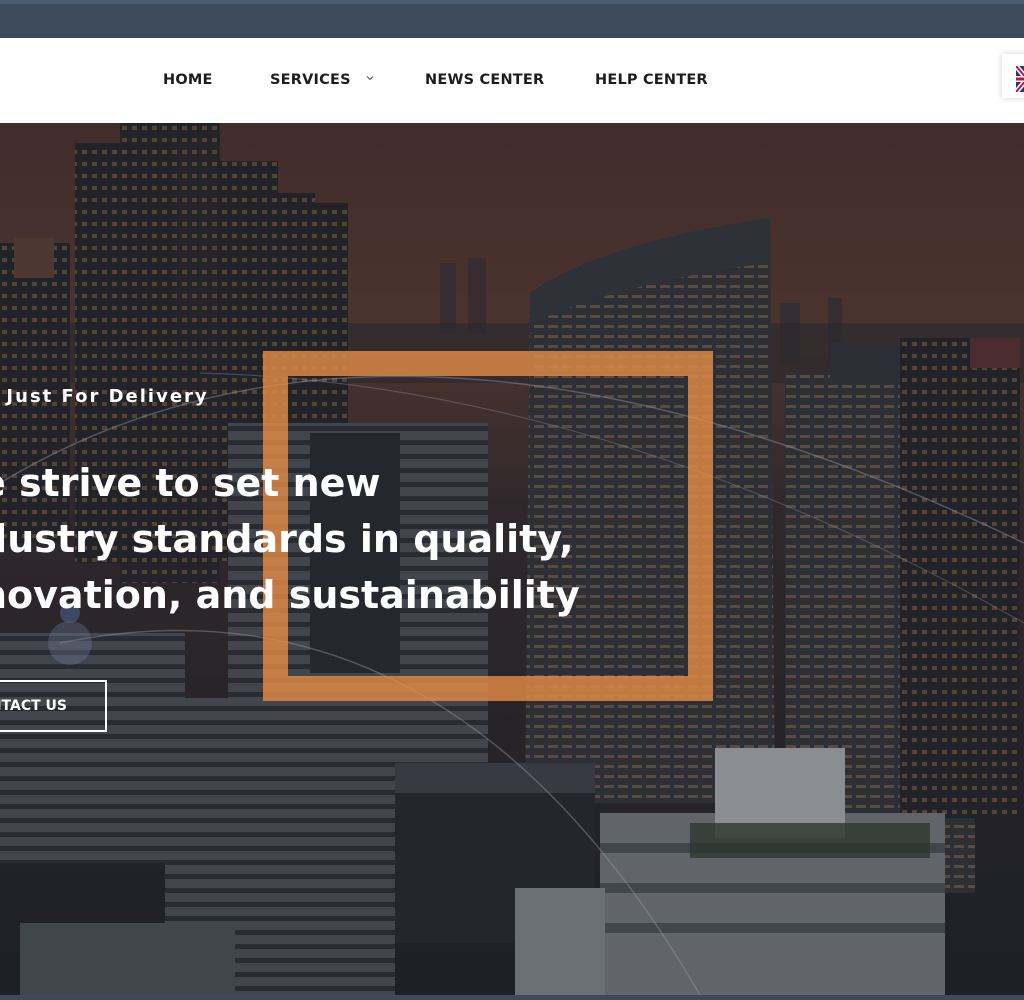 The width and height of the screenshot is (1024, 1000). I want to click on nav-news-center: NEWS CENTER, so click(484, 80).